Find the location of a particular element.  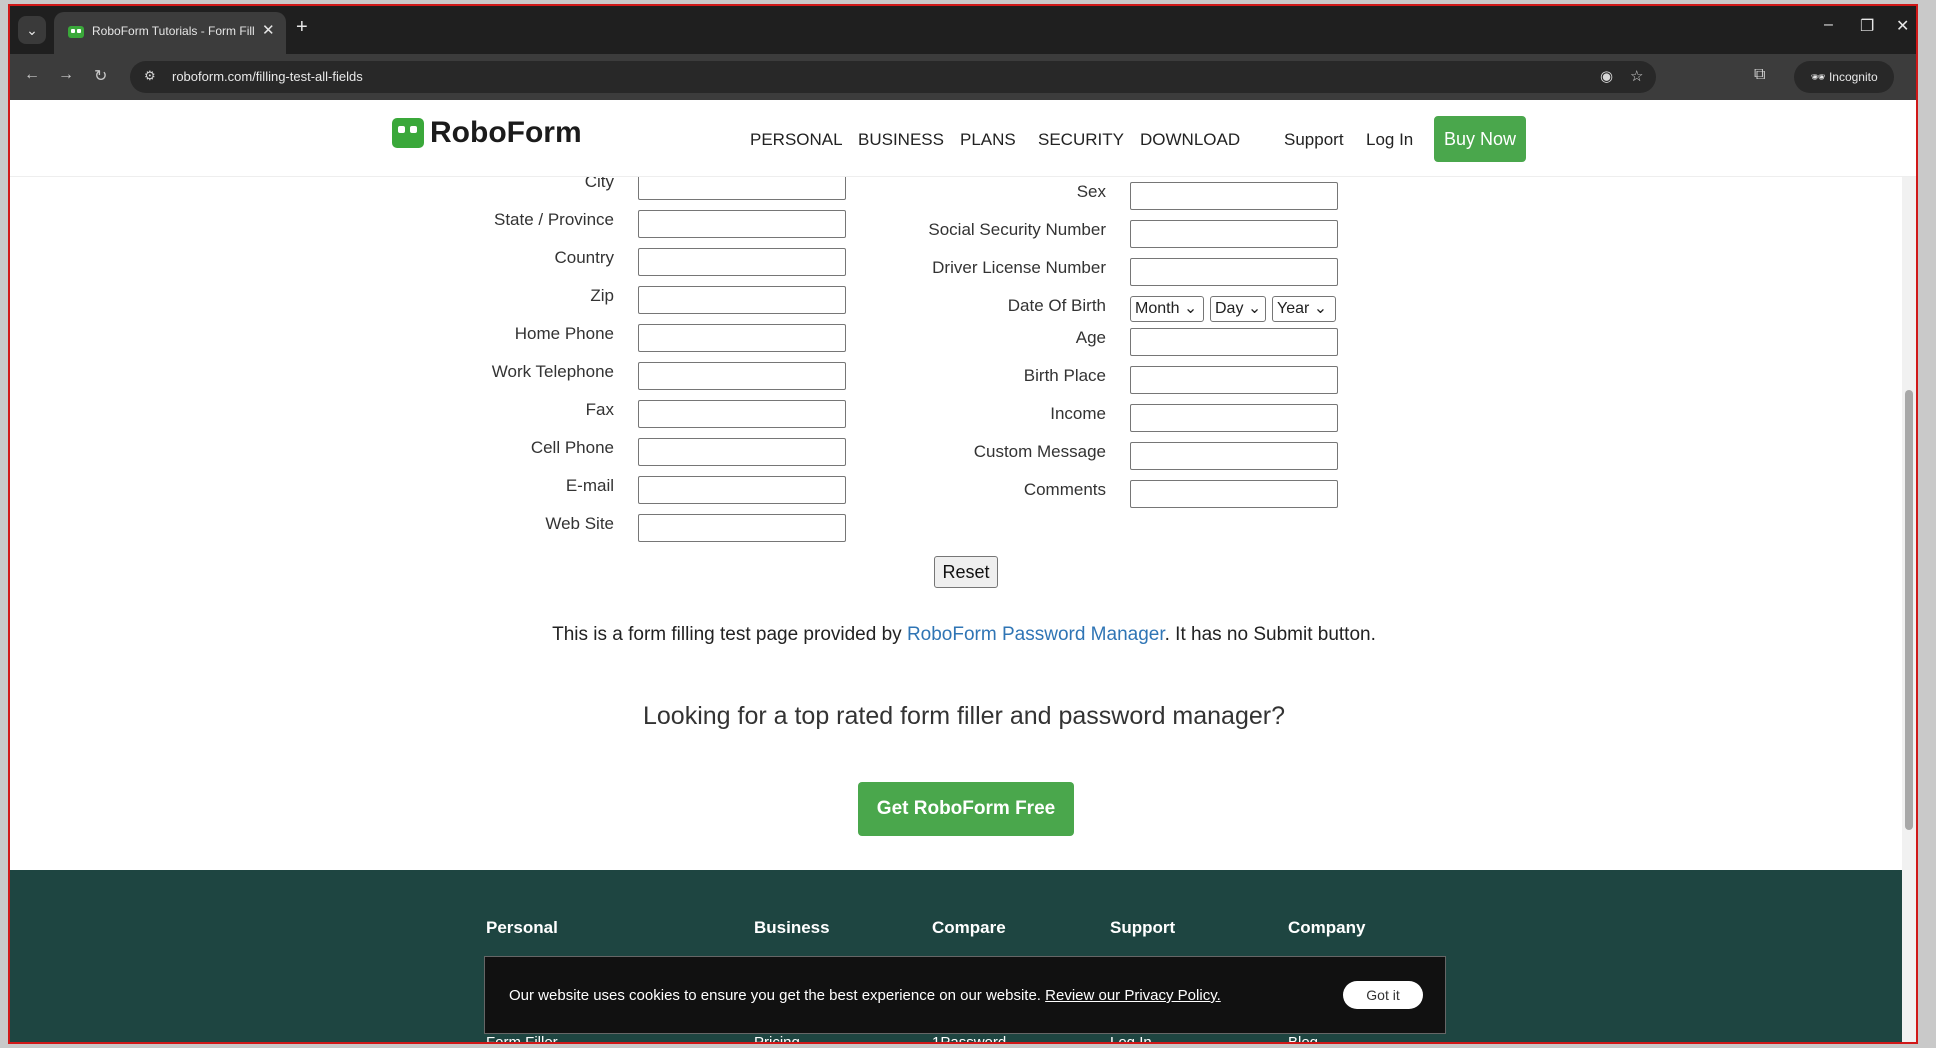

incognito-icon: 🕶 is located at coordinates (1819, 77).